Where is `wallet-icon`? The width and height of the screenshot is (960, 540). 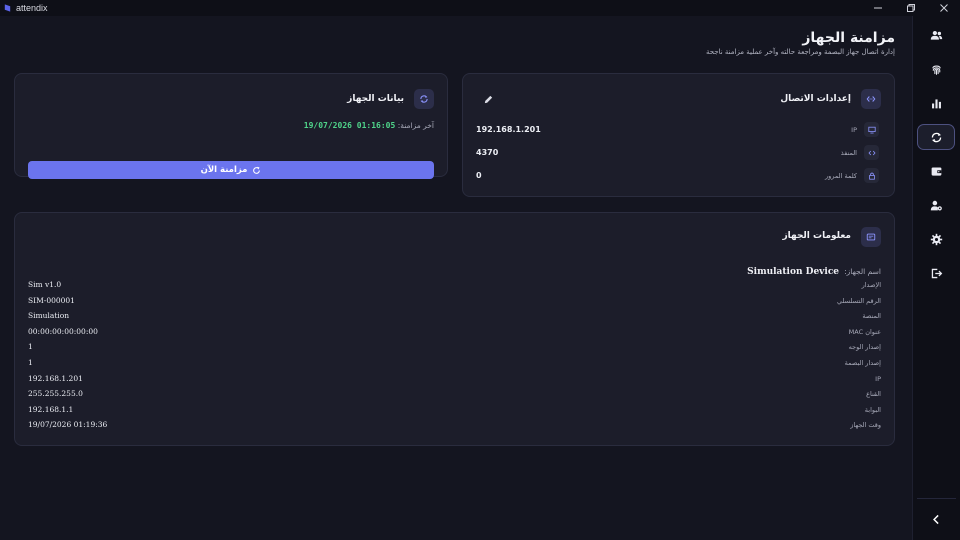 wallet-icon is located at coordinates (936, 171).